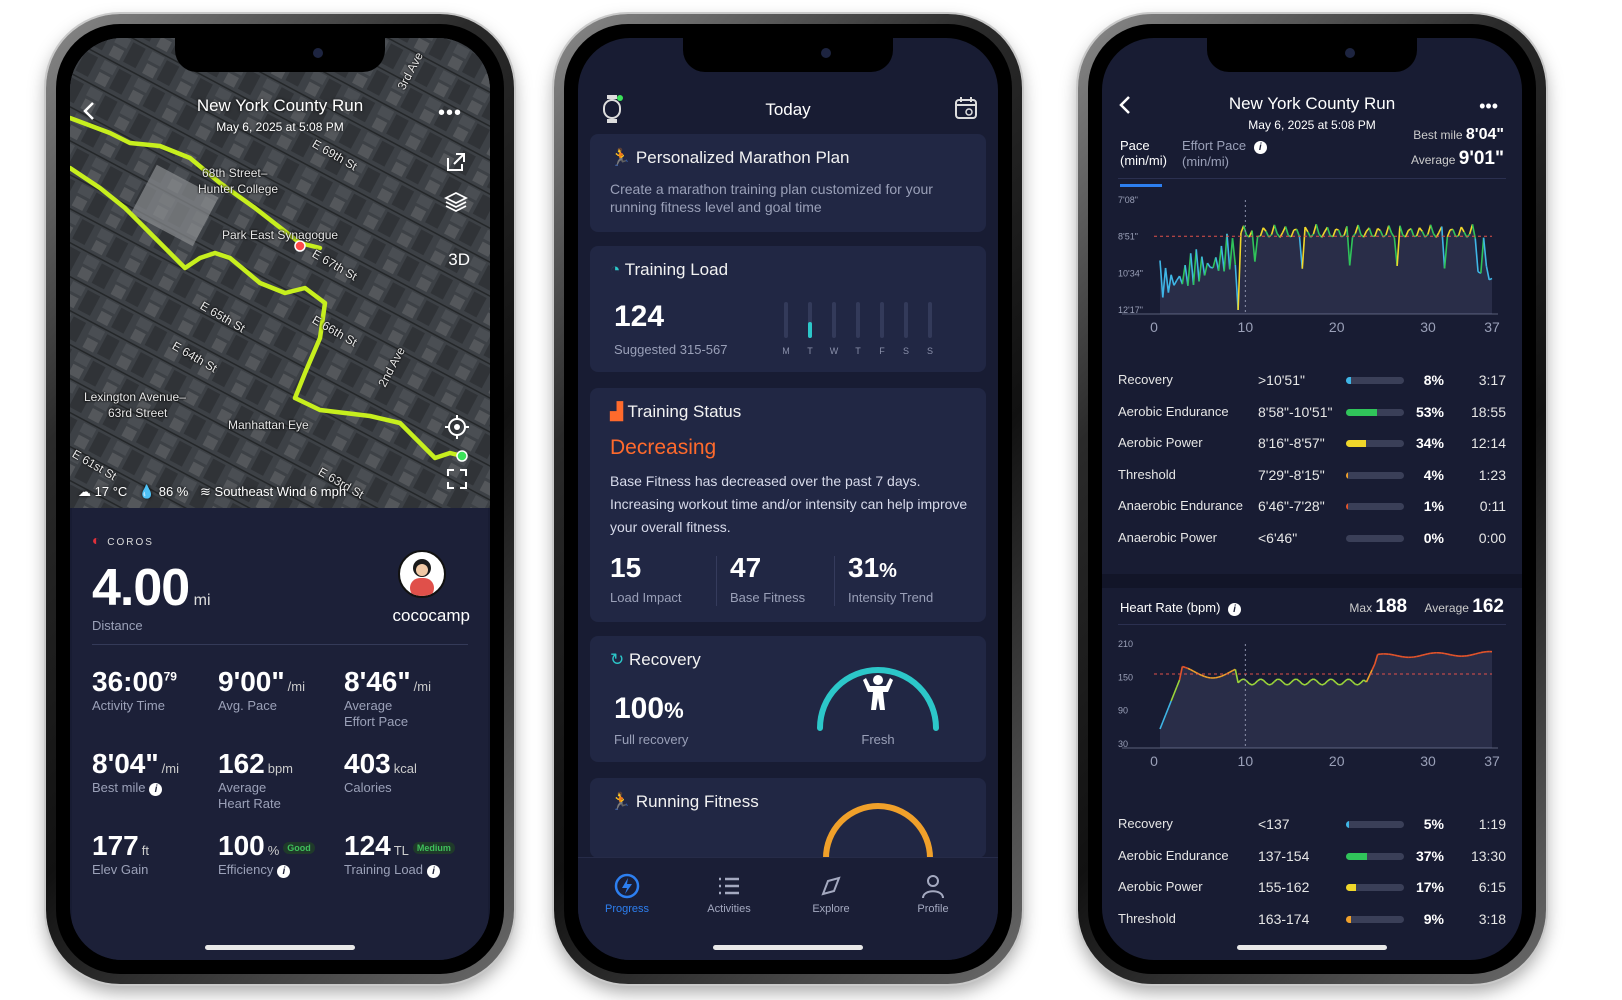  What do you see at coordinates (1173, 855) in the screenshot?
I see `zone-name: Aerobic Endurance` at bounding box center [1173, 855].